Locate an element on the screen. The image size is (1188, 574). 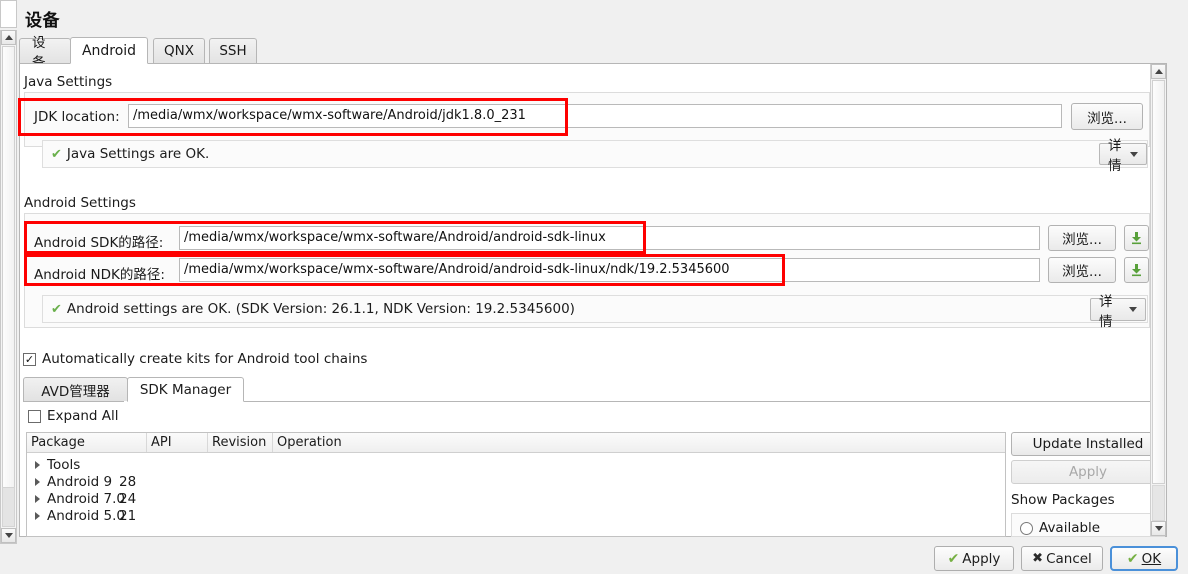
package-table-header: Package API Revision Operation is located at coordinates (516, 443).